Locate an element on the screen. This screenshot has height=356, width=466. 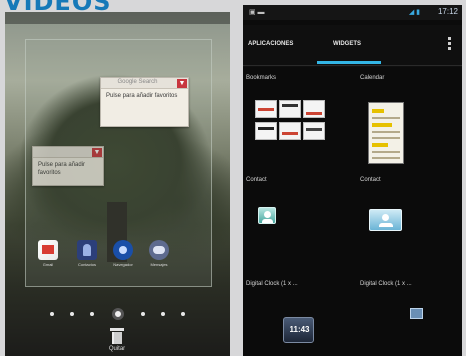
statusbar: ▣ ▬ ◢ ▮ 17:12 is located at coordinates (352, 12).